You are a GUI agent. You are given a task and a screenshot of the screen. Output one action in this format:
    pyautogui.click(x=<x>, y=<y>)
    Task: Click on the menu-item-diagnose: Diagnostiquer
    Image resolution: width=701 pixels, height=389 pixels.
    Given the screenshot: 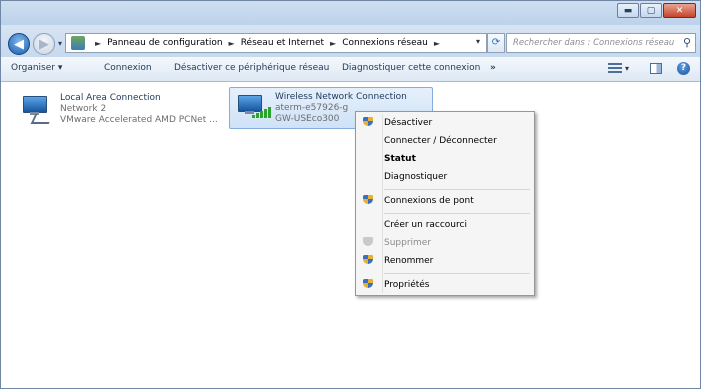 What is the action you would take?
    pyautogui.click(x=445, y=177)
    